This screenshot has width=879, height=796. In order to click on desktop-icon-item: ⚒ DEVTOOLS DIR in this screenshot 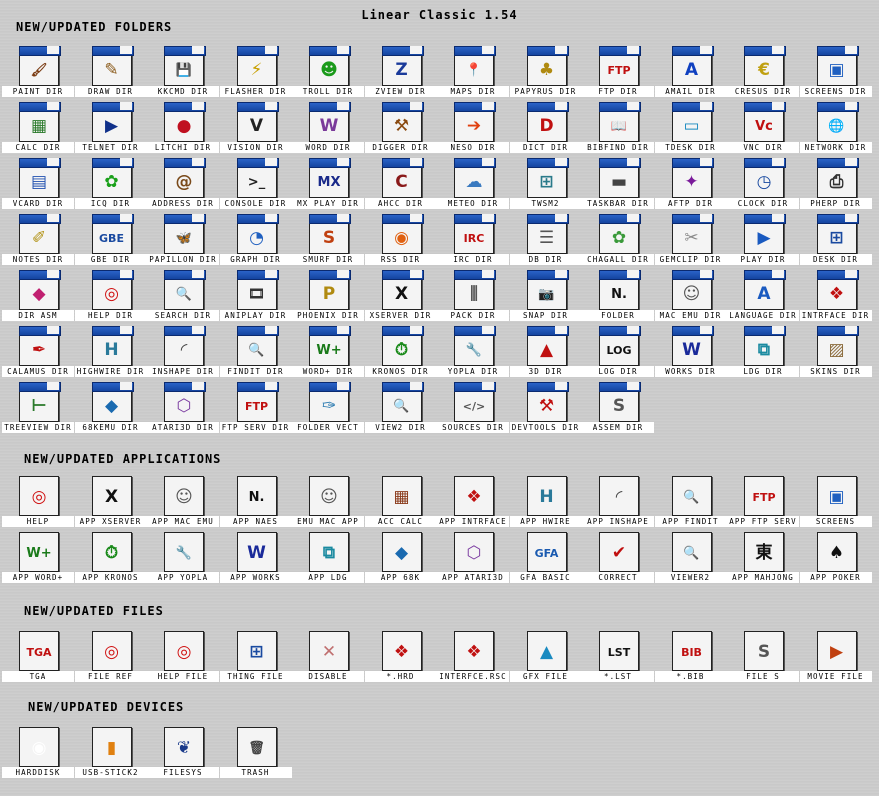, I will do `click(545, 410)`.